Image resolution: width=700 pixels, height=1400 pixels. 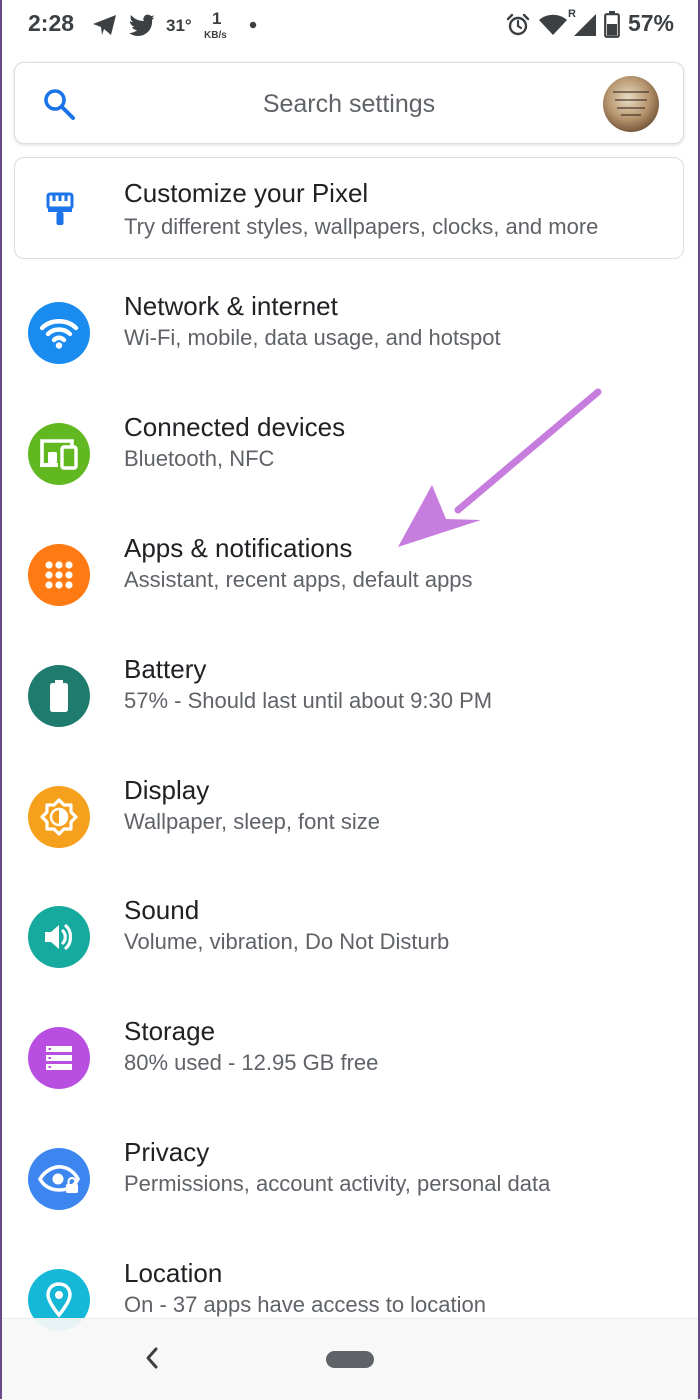 I want to click on brightness-icon, so click(x=59, y=817).